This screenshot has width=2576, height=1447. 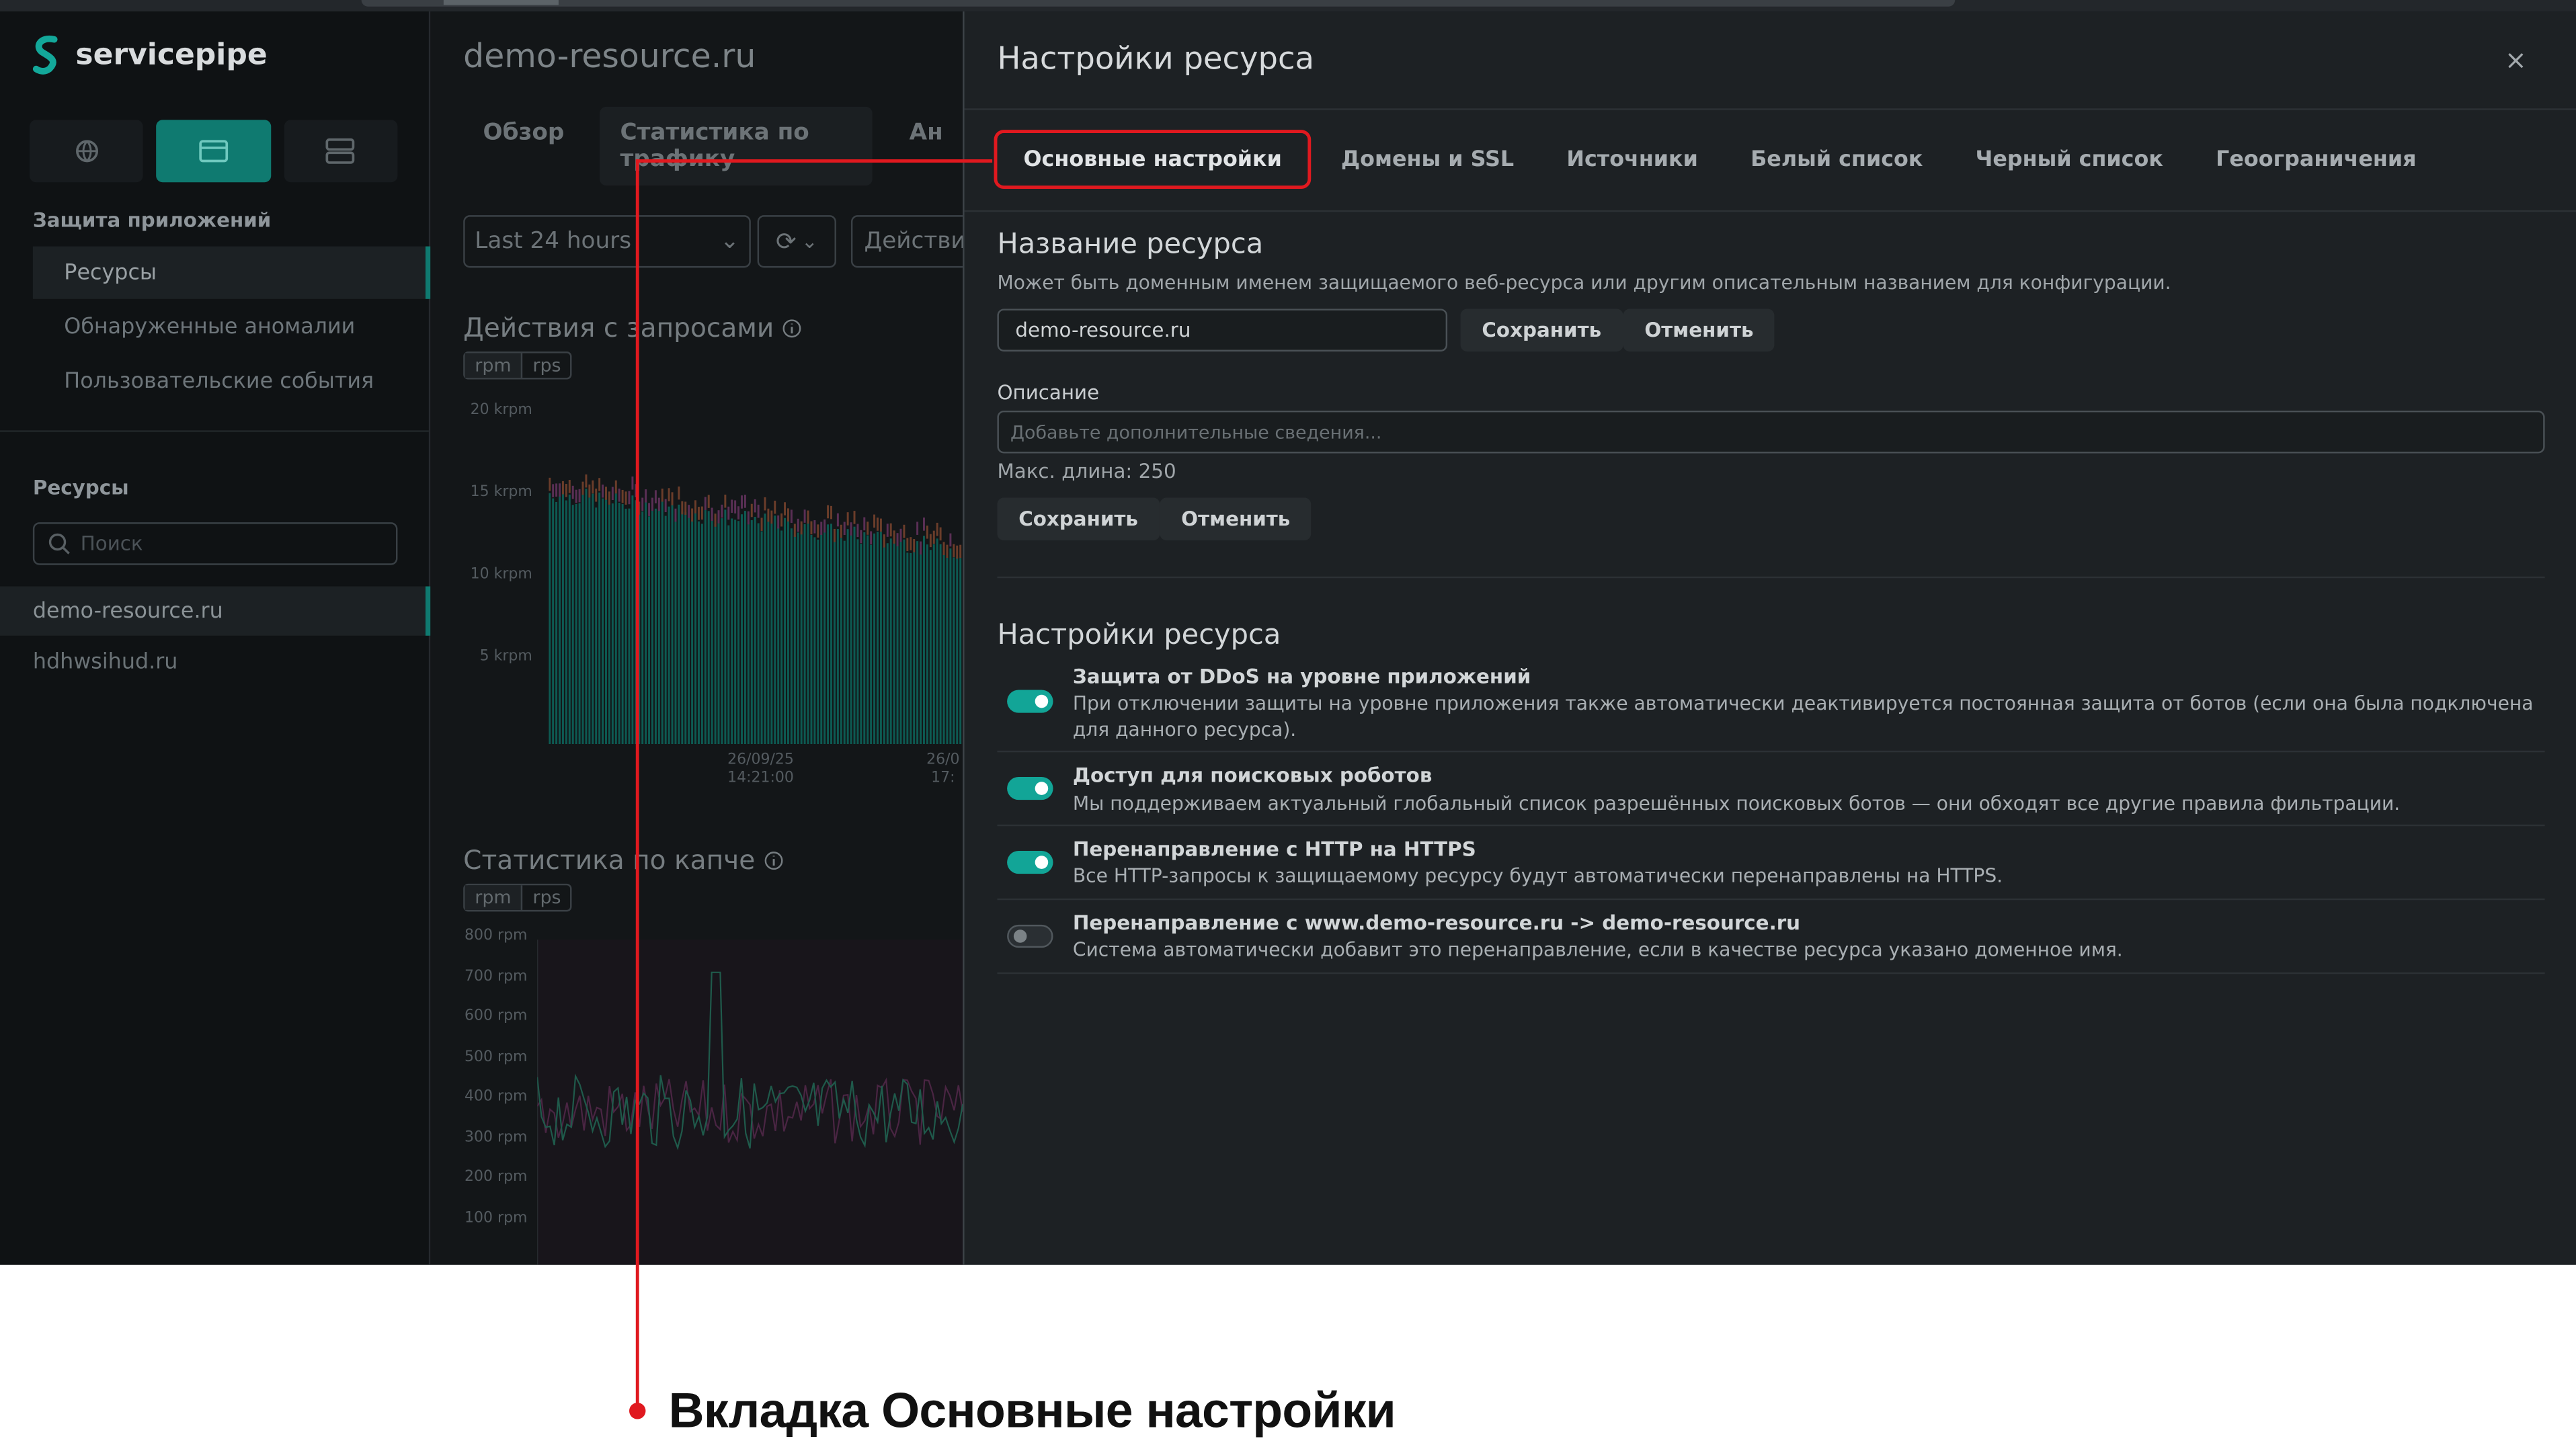 I want to click on callout-line-vertical, so click(x=637, y=785).